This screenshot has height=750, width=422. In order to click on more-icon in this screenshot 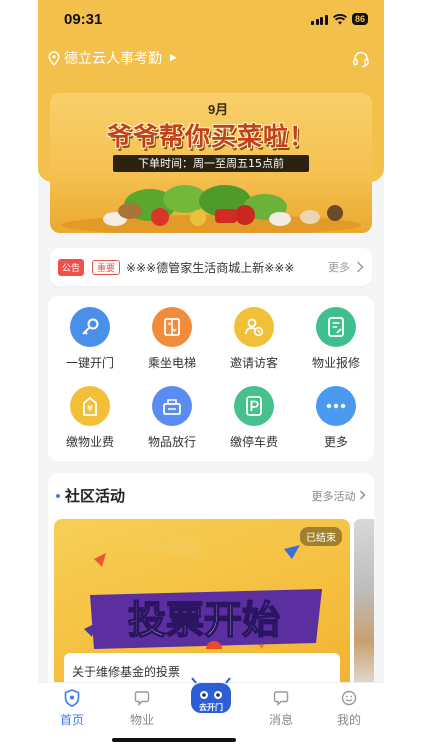, I will do `click(336, 406)`.